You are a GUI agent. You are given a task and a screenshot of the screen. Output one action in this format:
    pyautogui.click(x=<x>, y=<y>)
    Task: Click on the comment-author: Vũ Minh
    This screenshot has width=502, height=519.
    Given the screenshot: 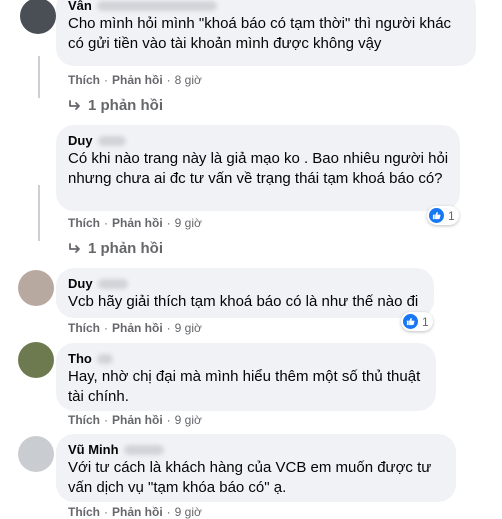 What is the action you would take?
    pyautogui.click(x=256, y=449)
    